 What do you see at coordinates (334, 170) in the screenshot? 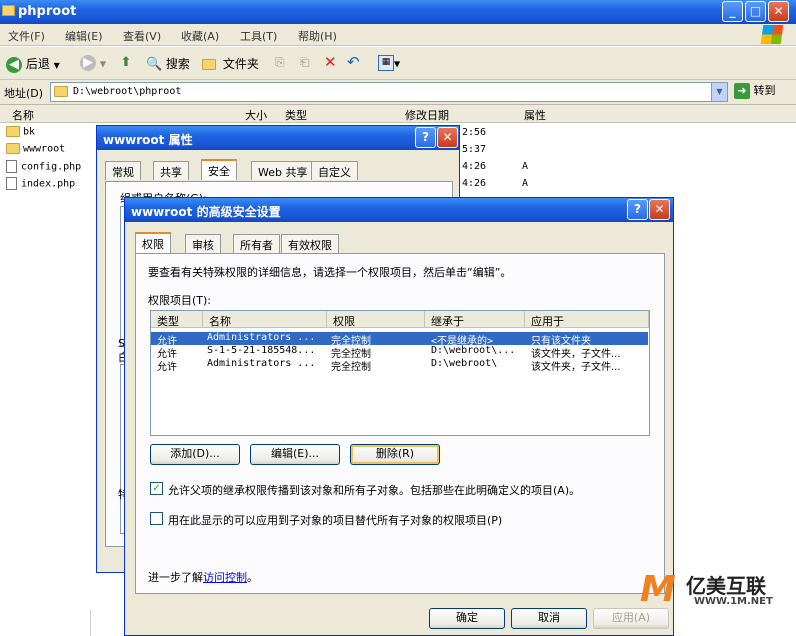
I see `tab-customize: 自定义` at bounding box center [334, 170].